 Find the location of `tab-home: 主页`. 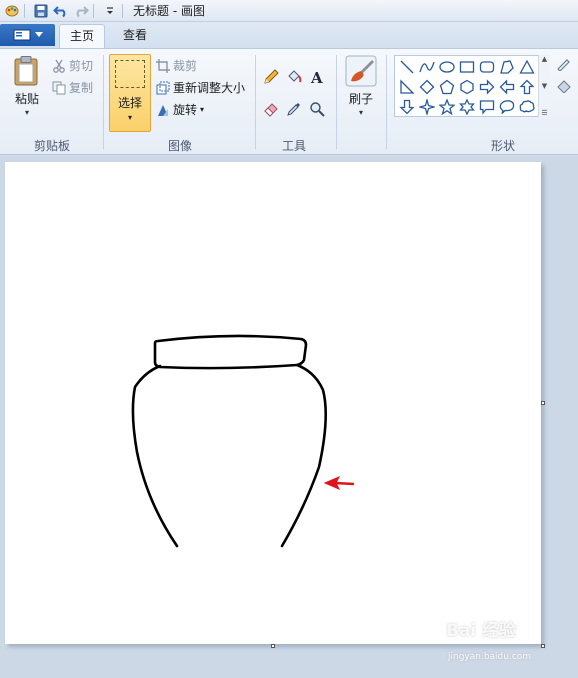

tab-home: 主页 is located at coordinates (82, 36).